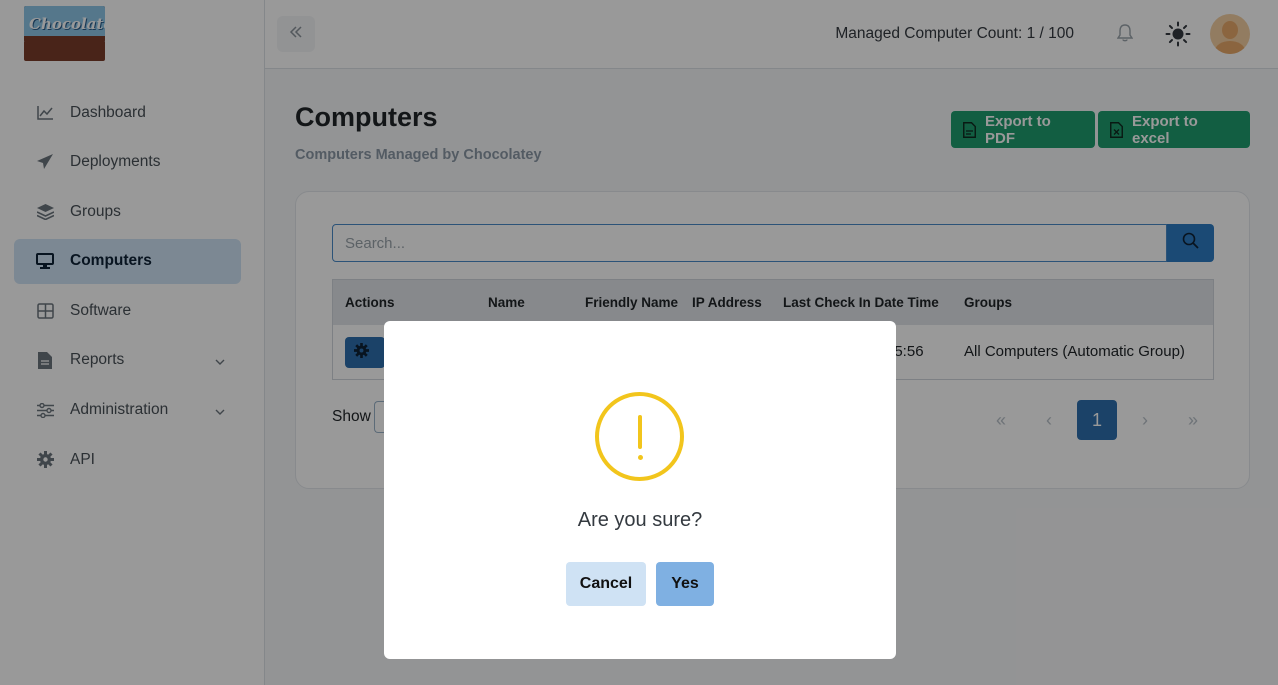 Image resolution: width=1278 pixels, height=685 pixels. Describe the element at coordinates (639, 436) in the screenshot. I see `warning-icon` at that location.